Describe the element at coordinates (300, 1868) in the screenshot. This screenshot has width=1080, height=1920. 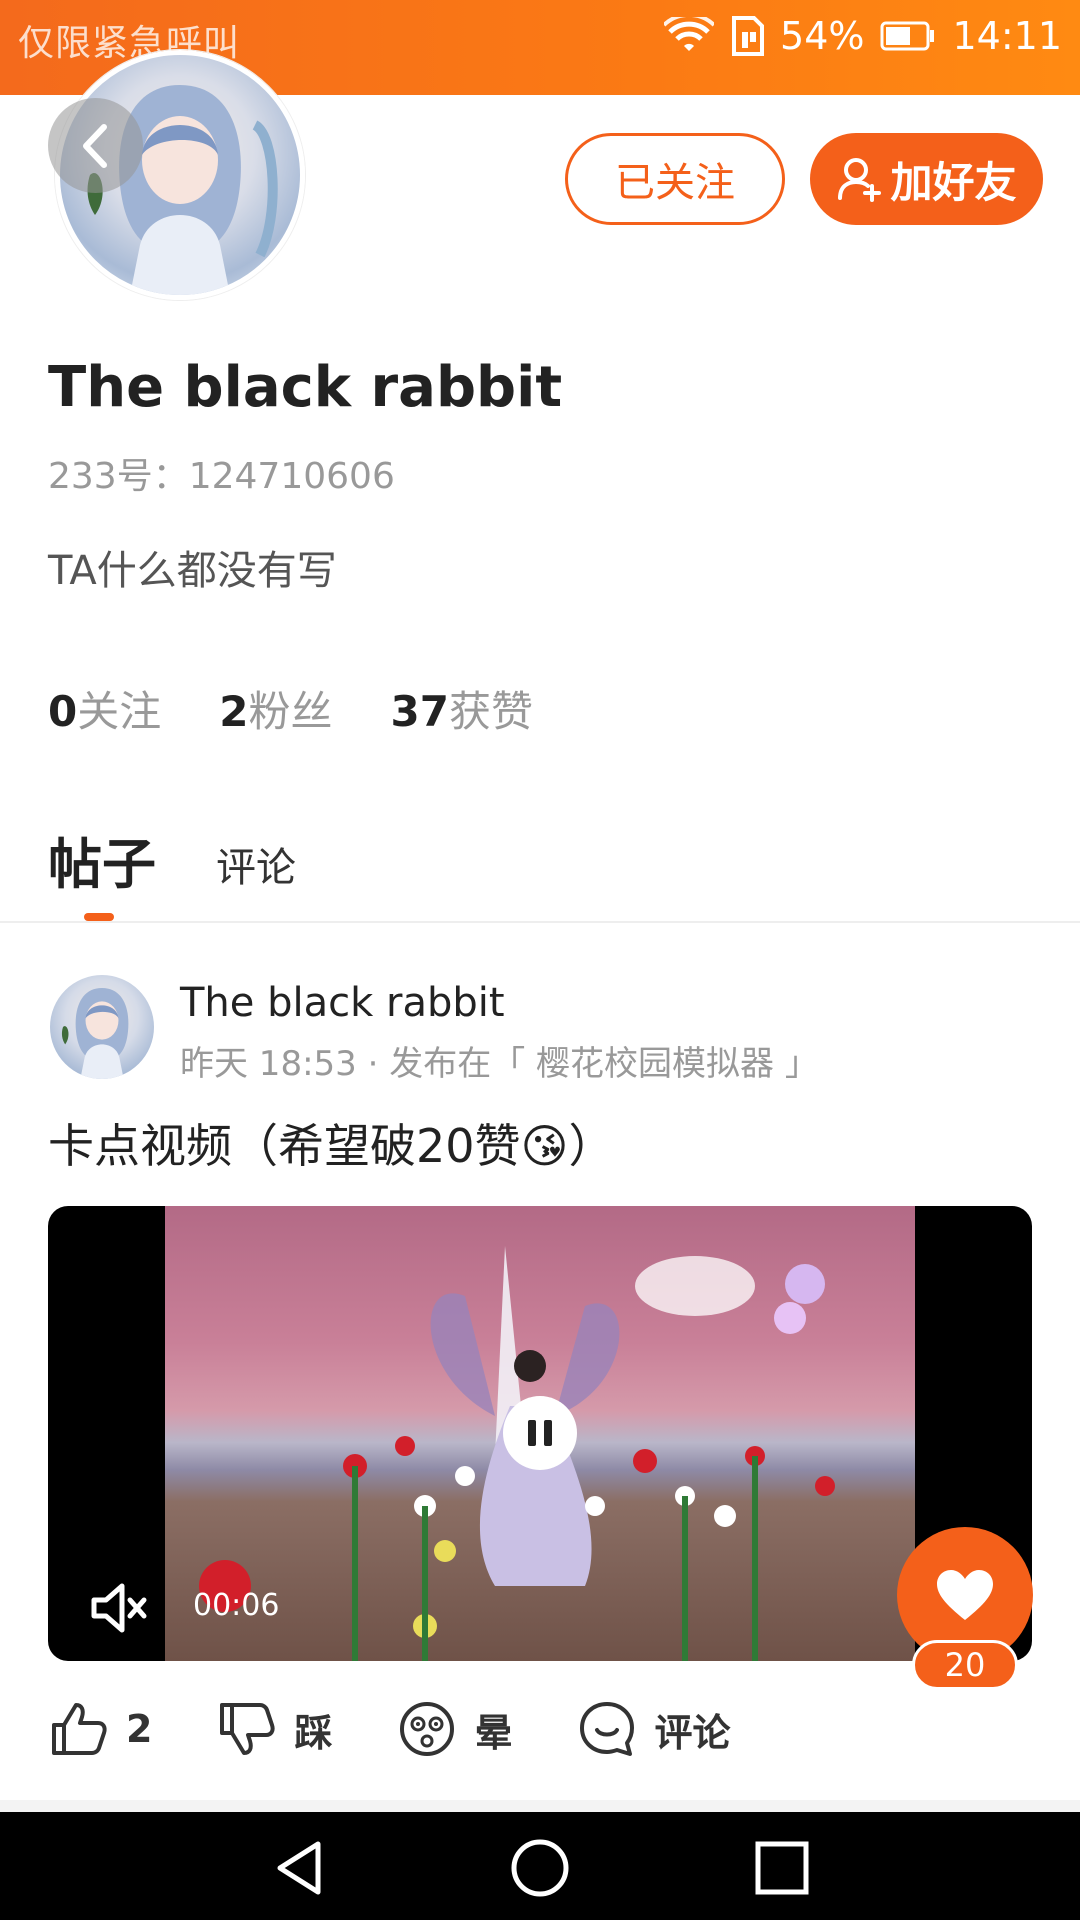
I see `nav-back-icon` at that location.